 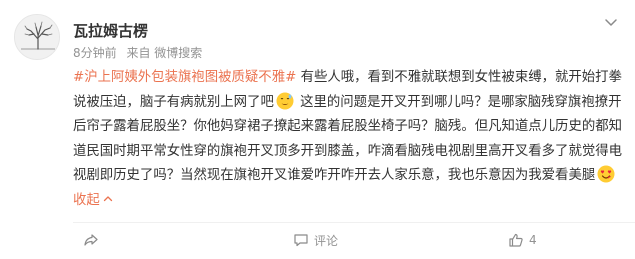 What do you see at coordinates (95, 53) in the screenshot?
I see `post-time: 8分钟前` at bounding box center [95, 53].